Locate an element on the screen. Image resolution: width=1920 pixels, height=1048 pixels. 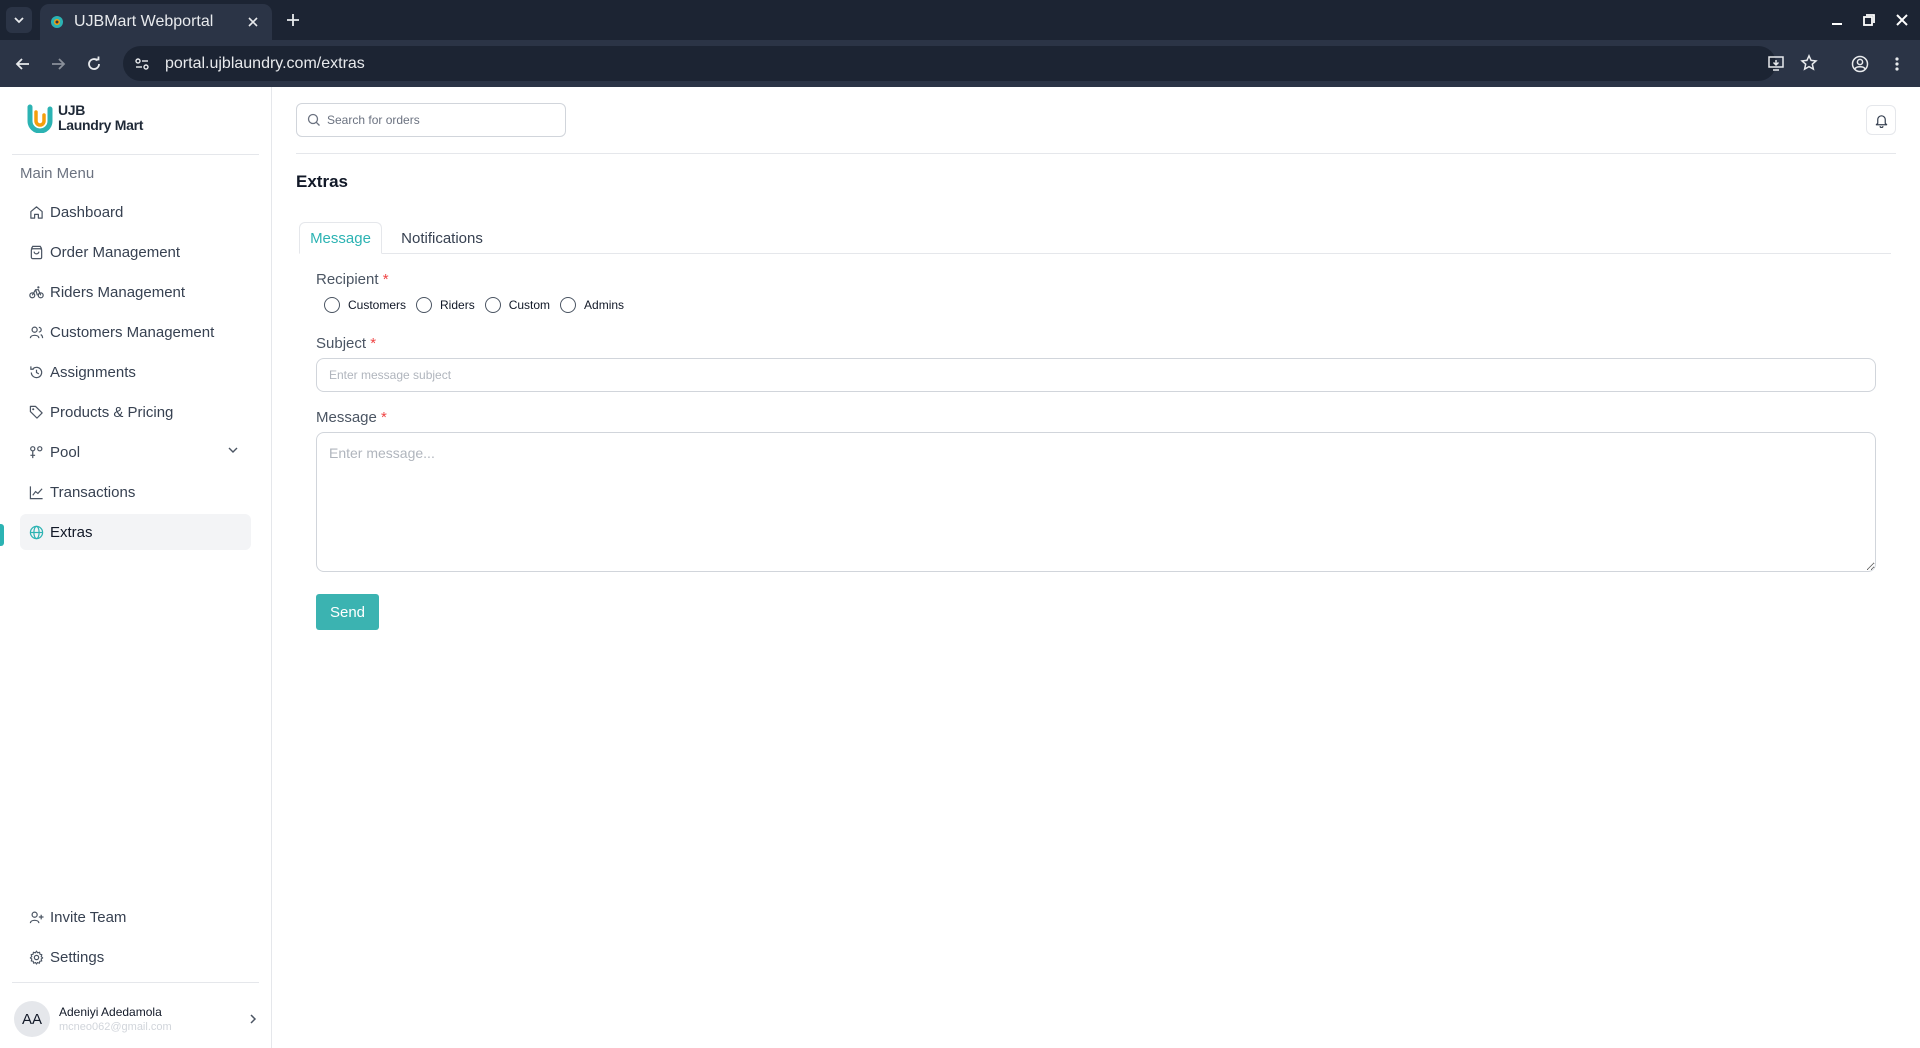
avatar: AA is located at coordinates (32, 1019).